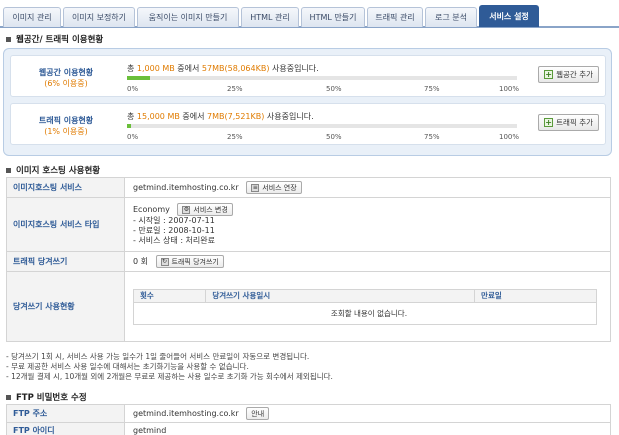 The height and width of the screenshot is (435, 619). What do you see at coordinates (65, 224) in the screenshot?
I see `service-type-label: 이미지호스팅 서비스 타입` at bounding box center [65, 224].